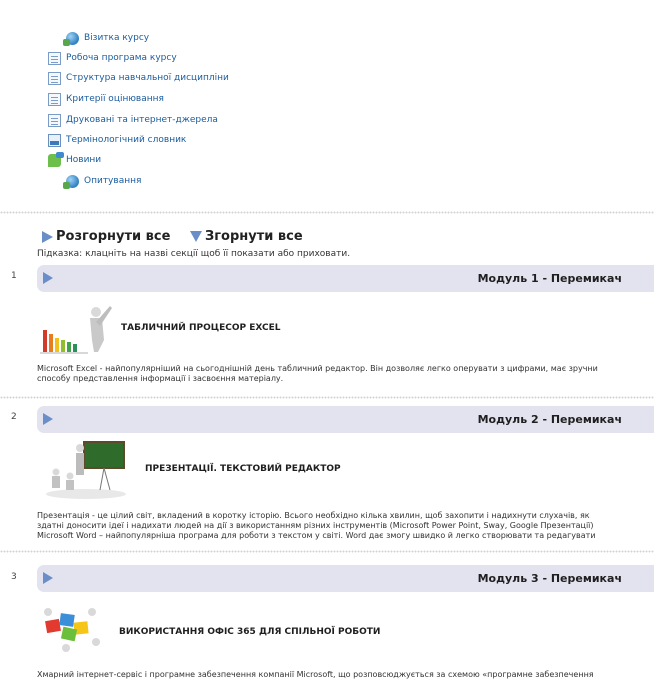  What do you see at coordinates (47, 236) in the screenshot?
I see `expand-arrow-icon` at bounding box center [47, 236].